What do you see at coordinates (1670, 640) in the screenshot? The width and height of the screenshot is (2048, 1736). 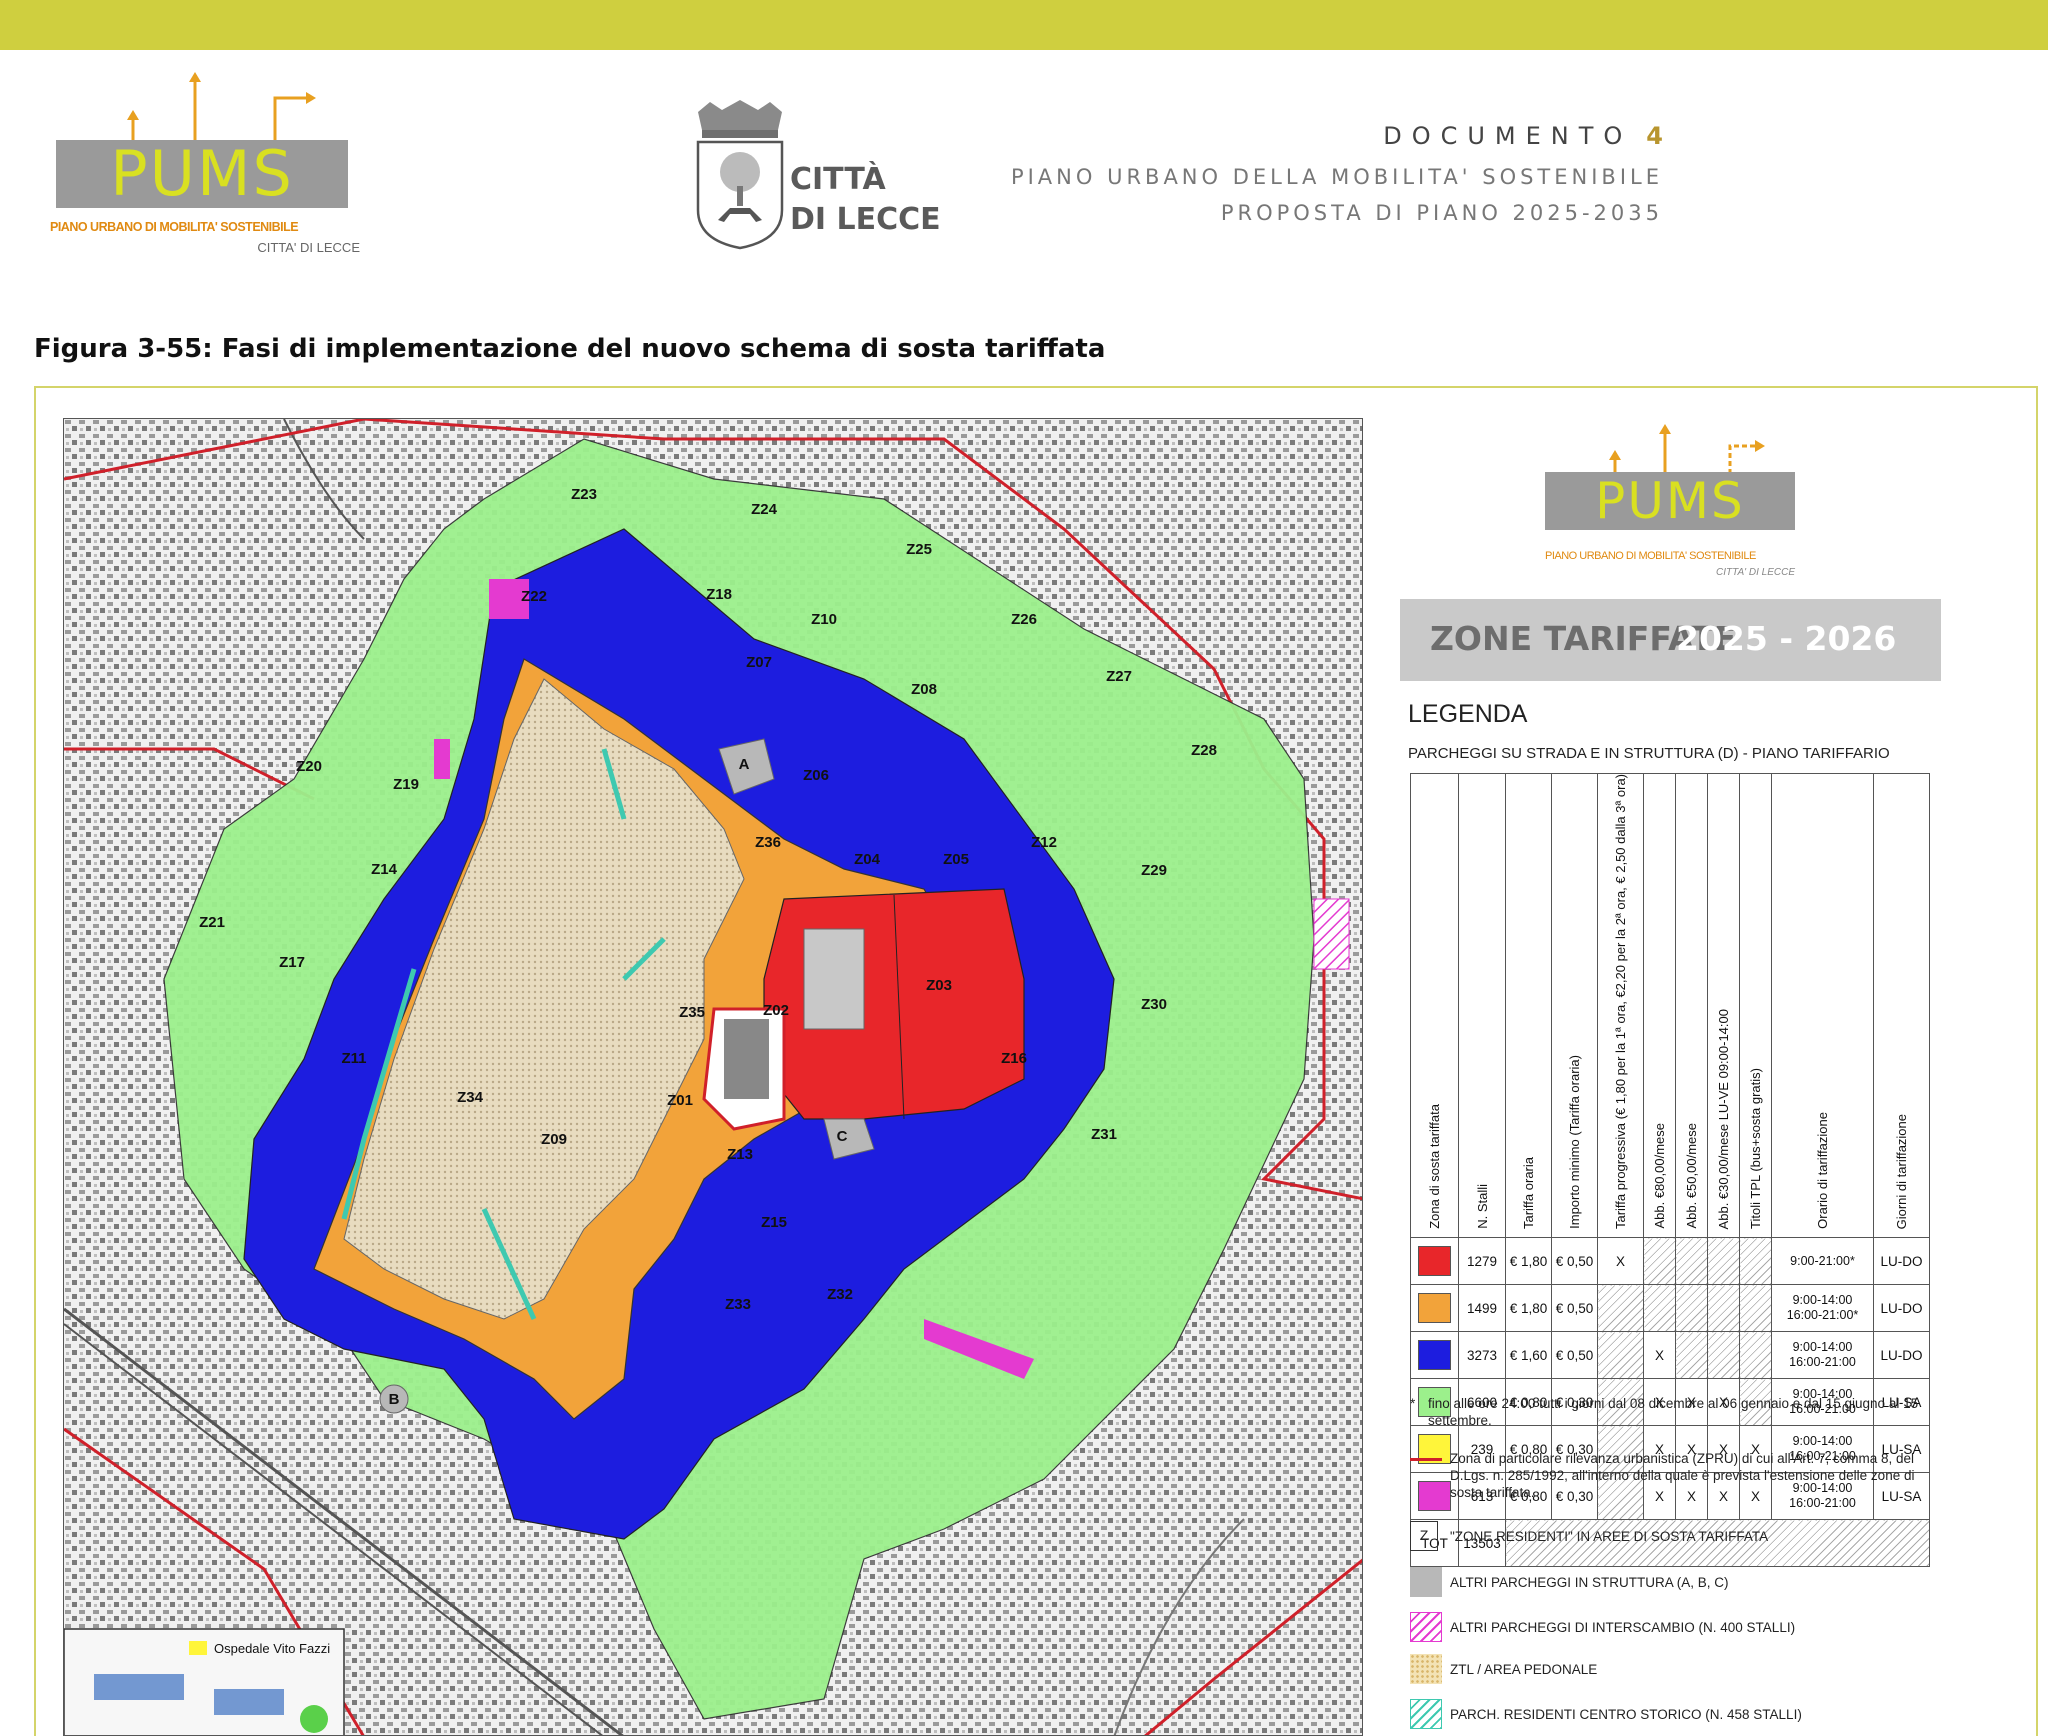 I see `zone-tariffate-banner: ZONE TARIFFATE 2025 - 2026` at bounding box center [1670, 640].